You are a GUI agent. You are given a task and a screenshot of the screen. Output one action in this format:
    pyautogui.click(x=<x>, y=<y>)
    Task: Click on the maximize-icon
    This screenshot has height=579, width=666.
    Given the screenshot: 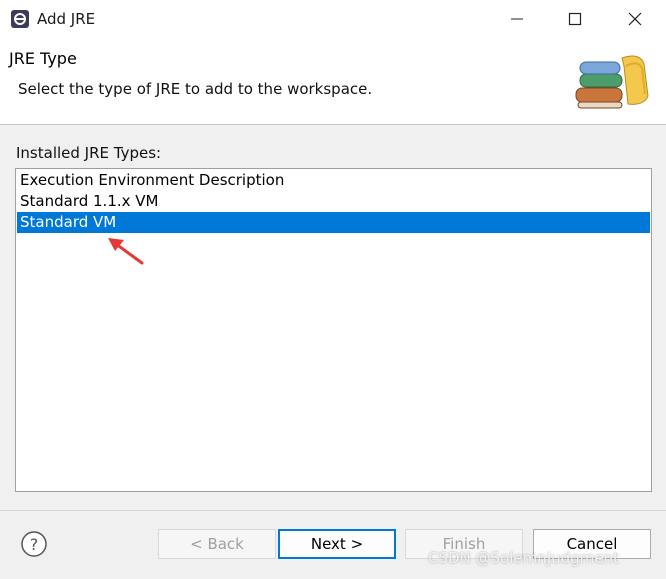 What is the action you would take?
    pyautogui.click(x=575, y=19)
    